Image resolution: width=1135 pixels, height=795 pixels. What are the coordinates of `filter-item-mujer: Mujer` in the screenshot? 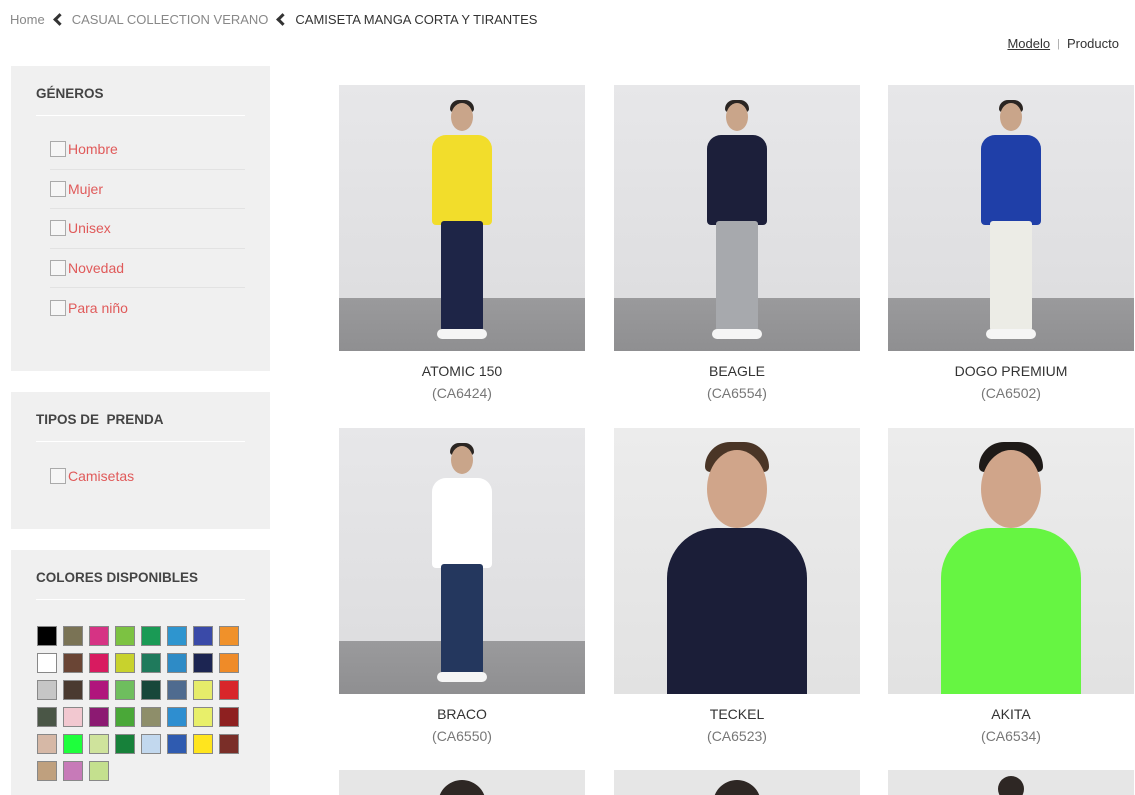 It's located at (147, 189).